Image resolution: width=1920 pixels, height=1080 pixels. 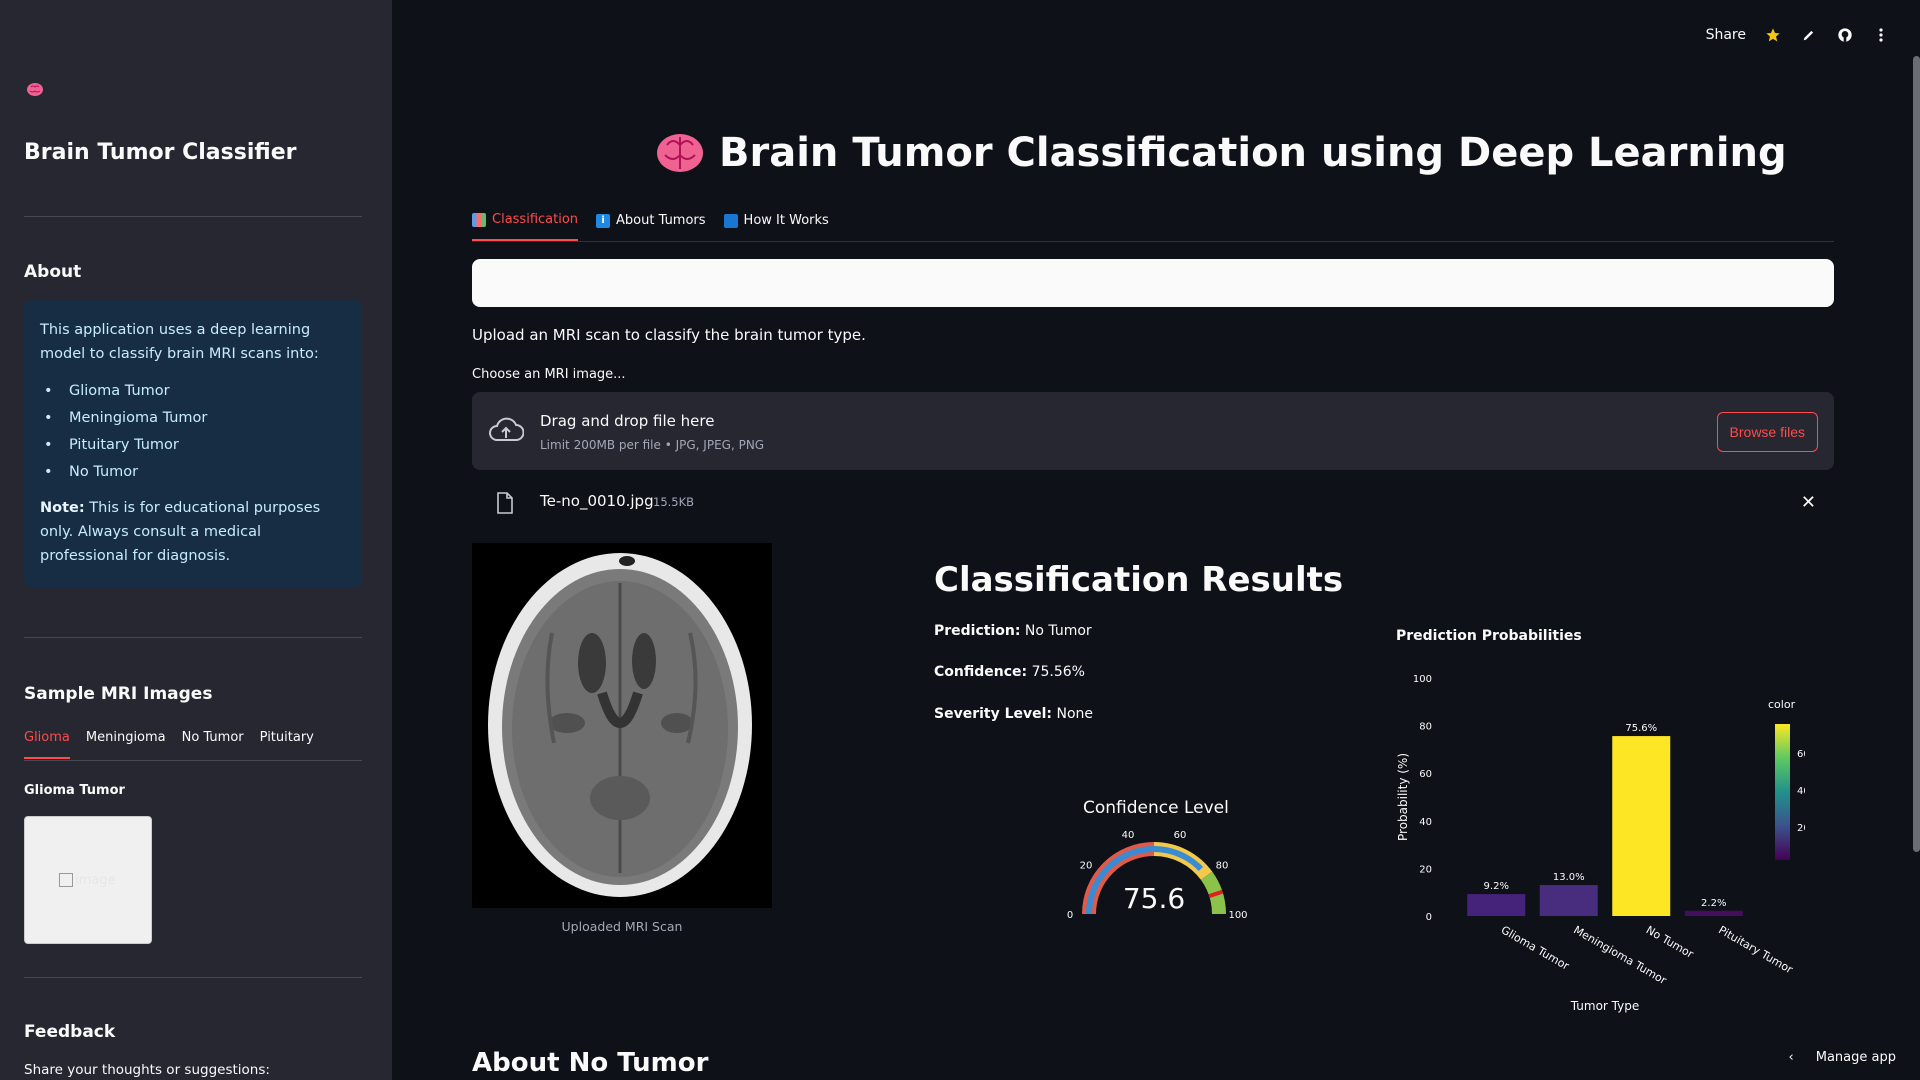 I want to click on image-alt-text: image, so click(x=95, y=880).